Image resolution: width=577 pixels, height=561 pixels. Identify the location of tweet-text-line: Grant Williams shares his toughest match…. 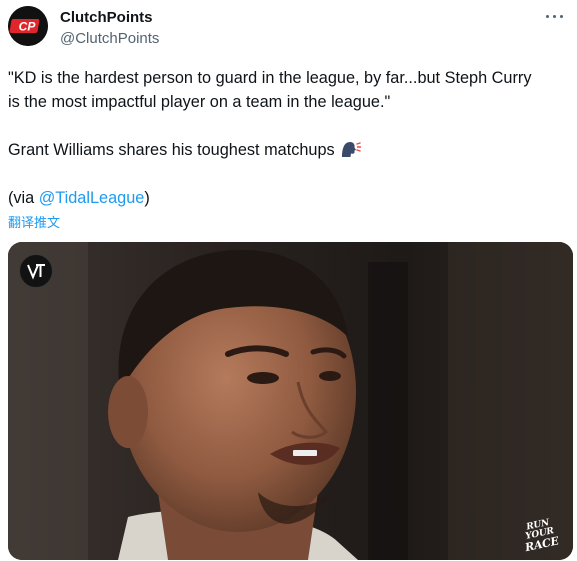
(184, 152).